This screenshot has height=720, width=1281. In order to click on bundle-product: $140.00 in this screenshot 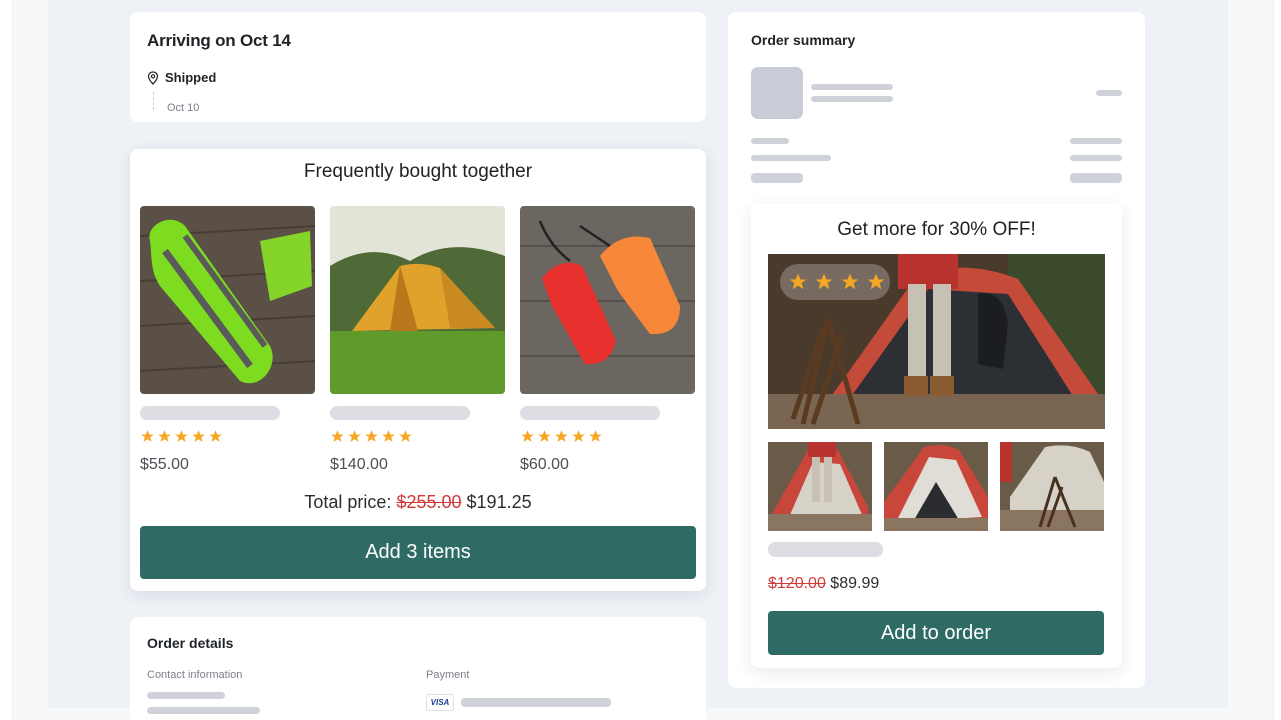, I will do `click(417, 340)`.